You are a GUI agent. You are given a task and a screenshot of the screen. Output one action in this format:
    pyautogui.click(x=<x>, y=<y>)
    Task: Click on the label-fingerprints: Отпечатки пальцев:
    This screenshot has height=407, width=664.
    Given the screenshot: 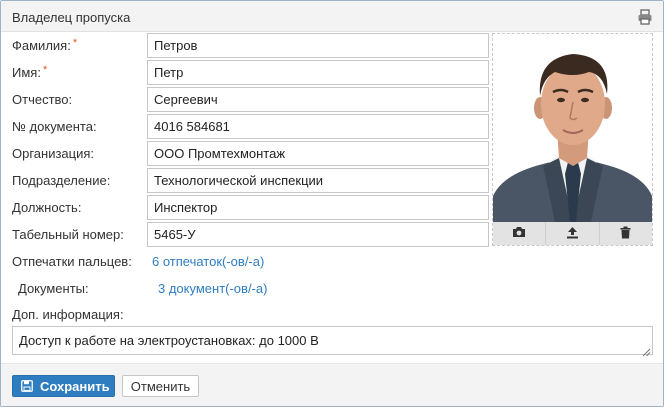 What is the action you would take?
    pyautogui.click(x=72, y=261)
    